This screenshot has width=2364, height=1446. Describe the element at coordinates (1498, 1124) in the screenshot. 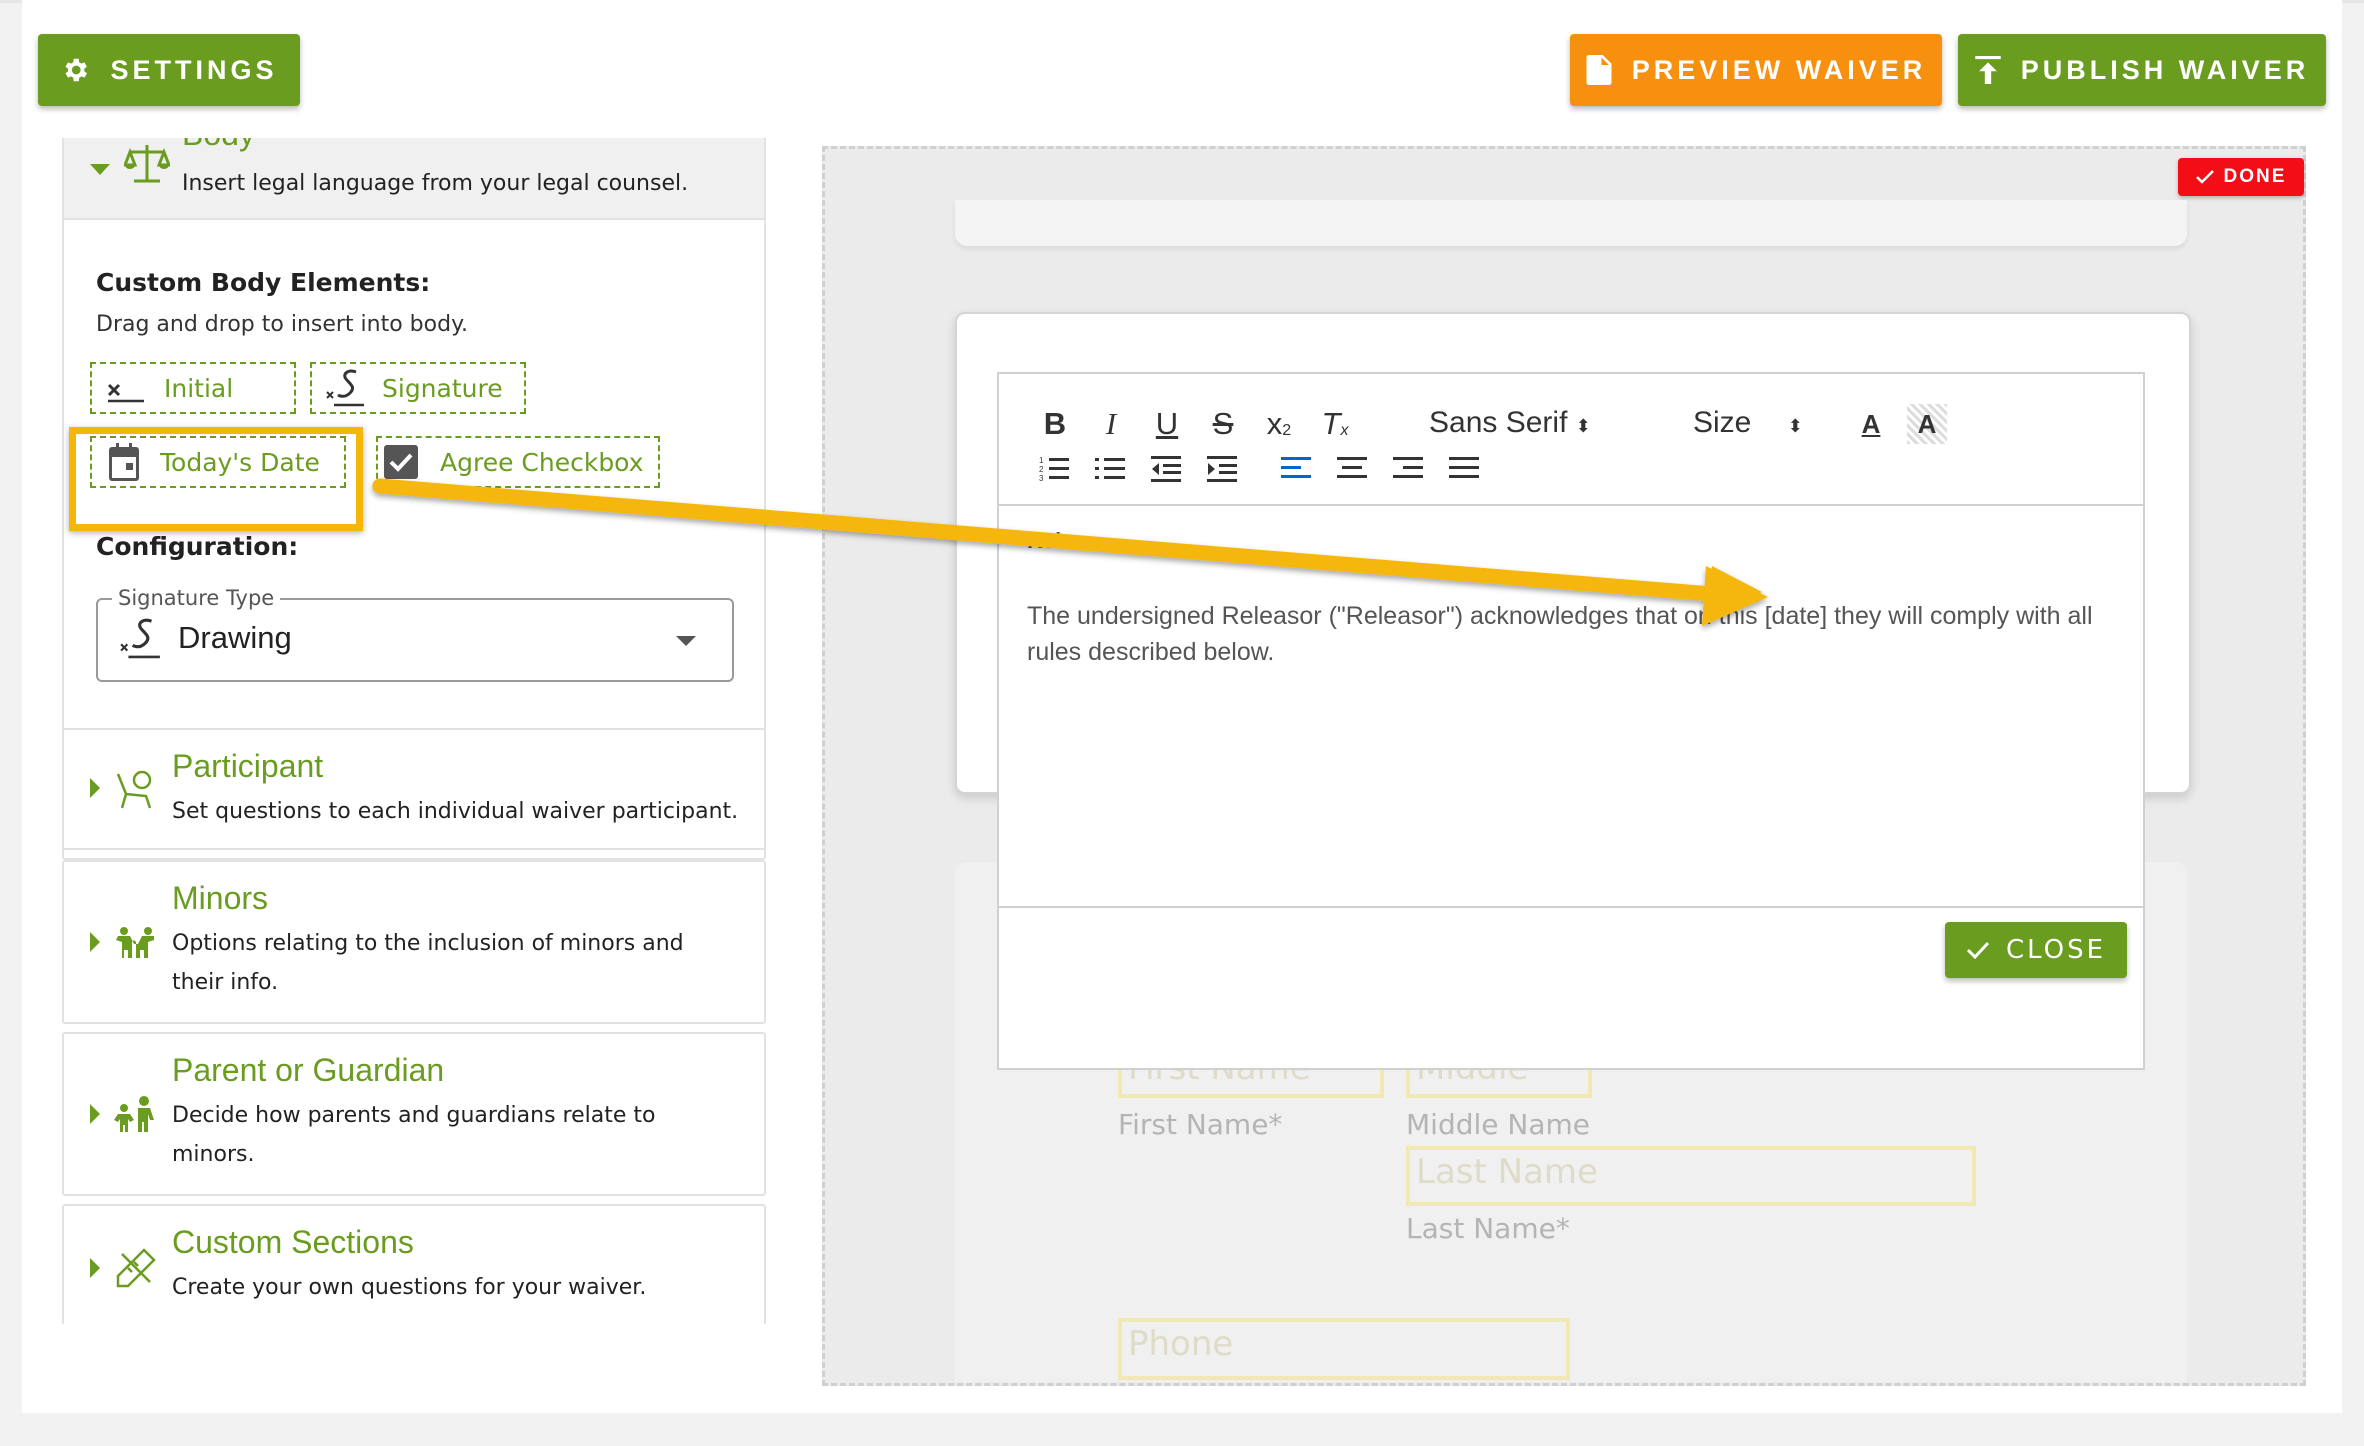

I see `middle-name-label: Middle Name` at that location.